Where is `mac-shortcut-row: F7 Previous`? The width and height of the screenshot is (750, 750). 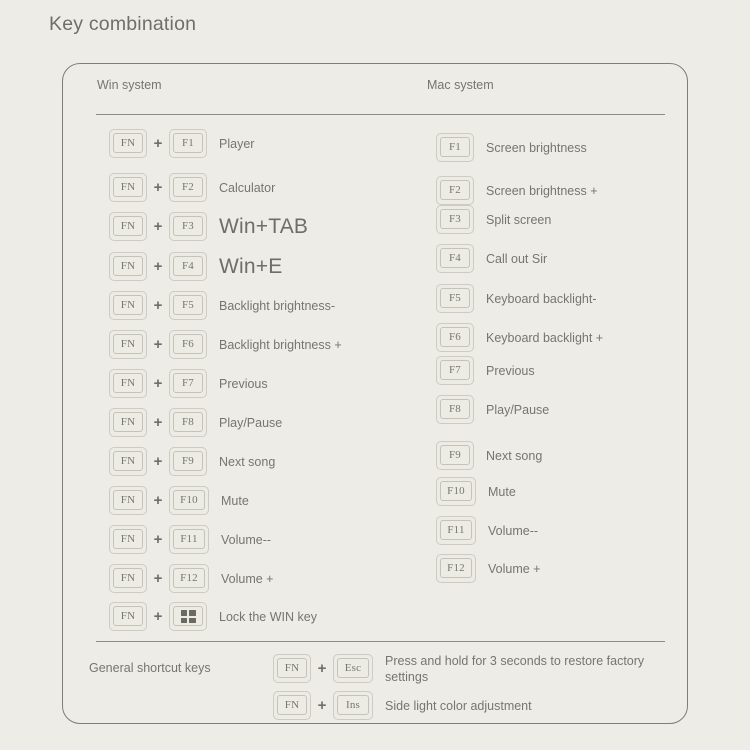 mac-shortcut-row: F7 Previous is located at coordinates (485, 370).